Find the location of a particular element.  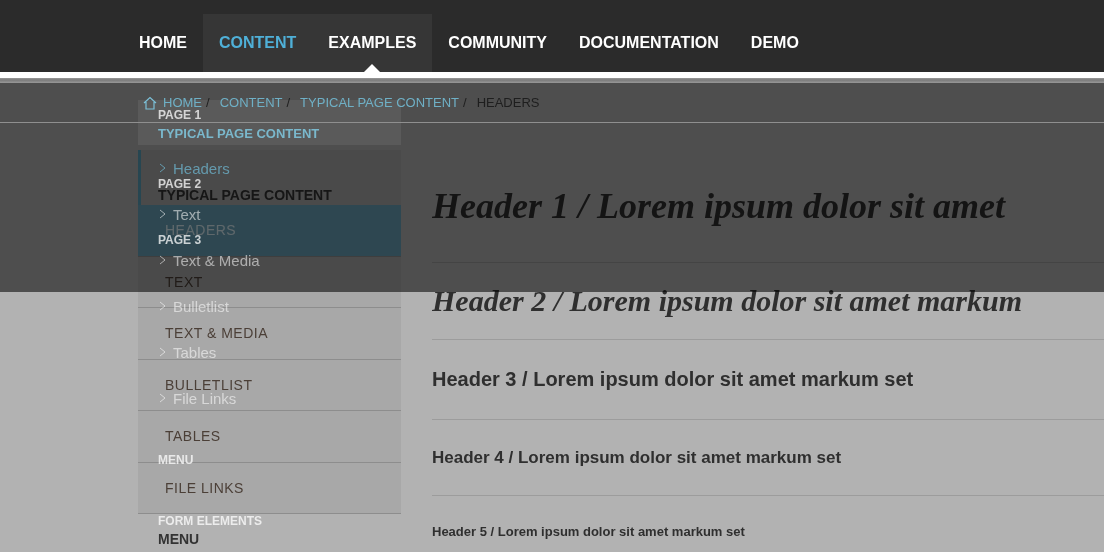

dropdown-item: Headers is located at coordinates (201, 168).